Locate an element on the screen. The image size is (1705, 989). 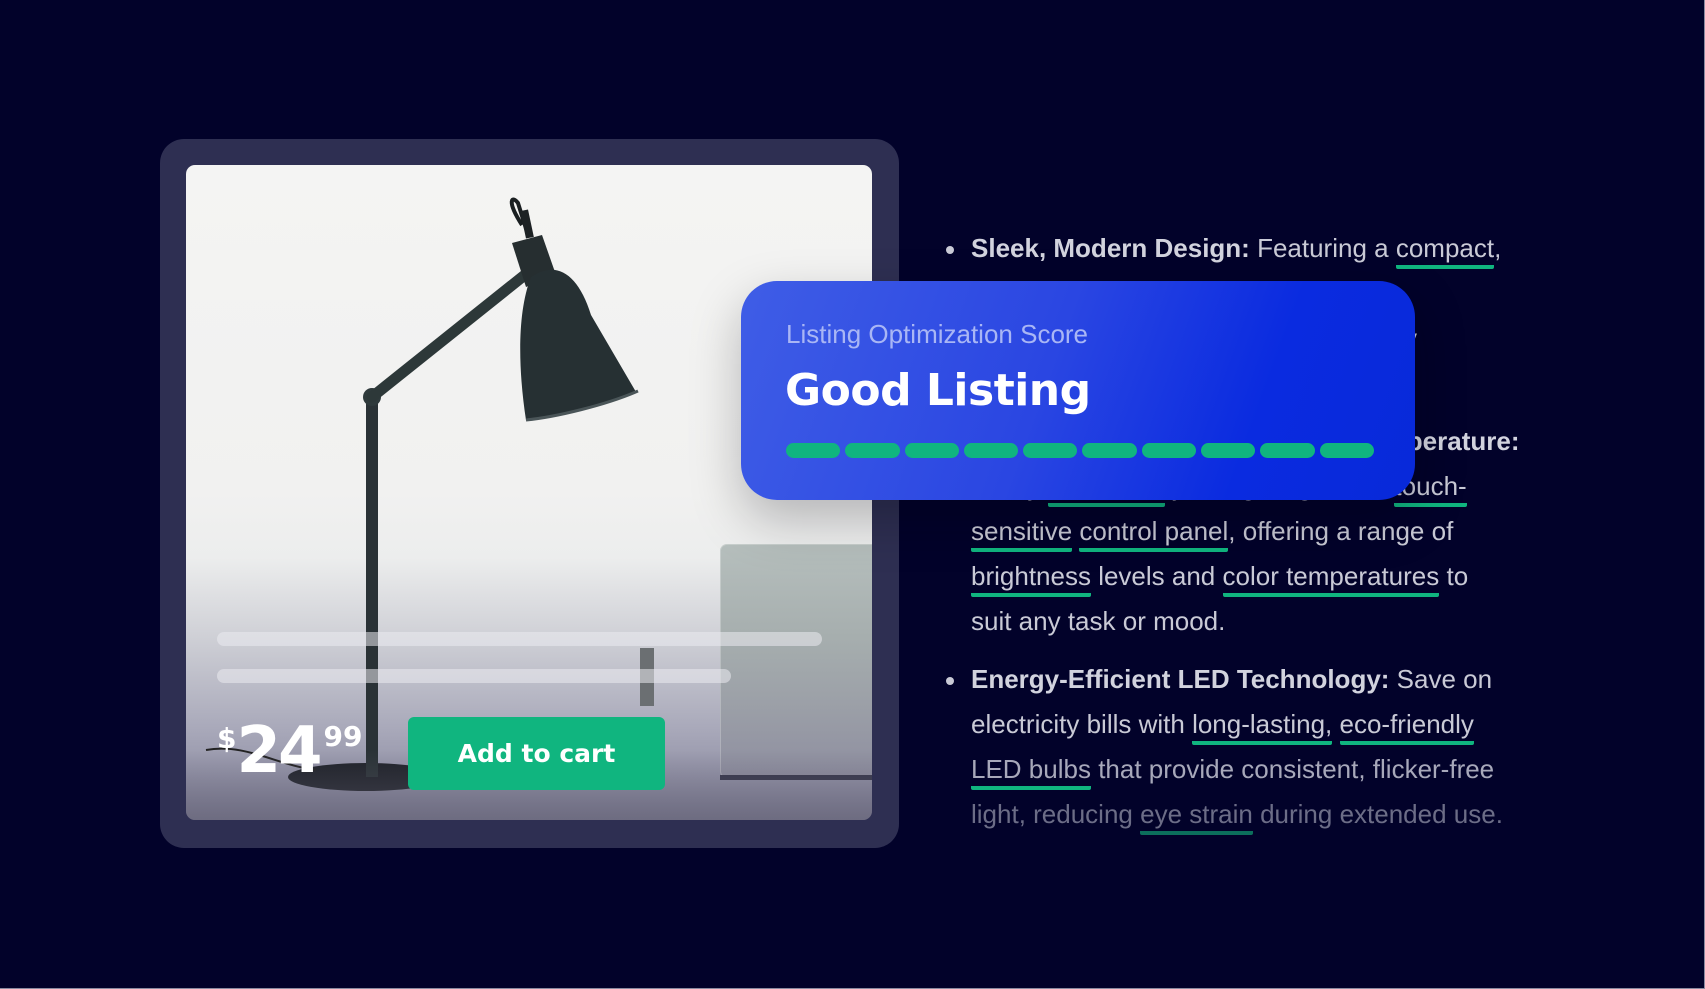
price-decimal: 99 is located at coordinates (343, 736).